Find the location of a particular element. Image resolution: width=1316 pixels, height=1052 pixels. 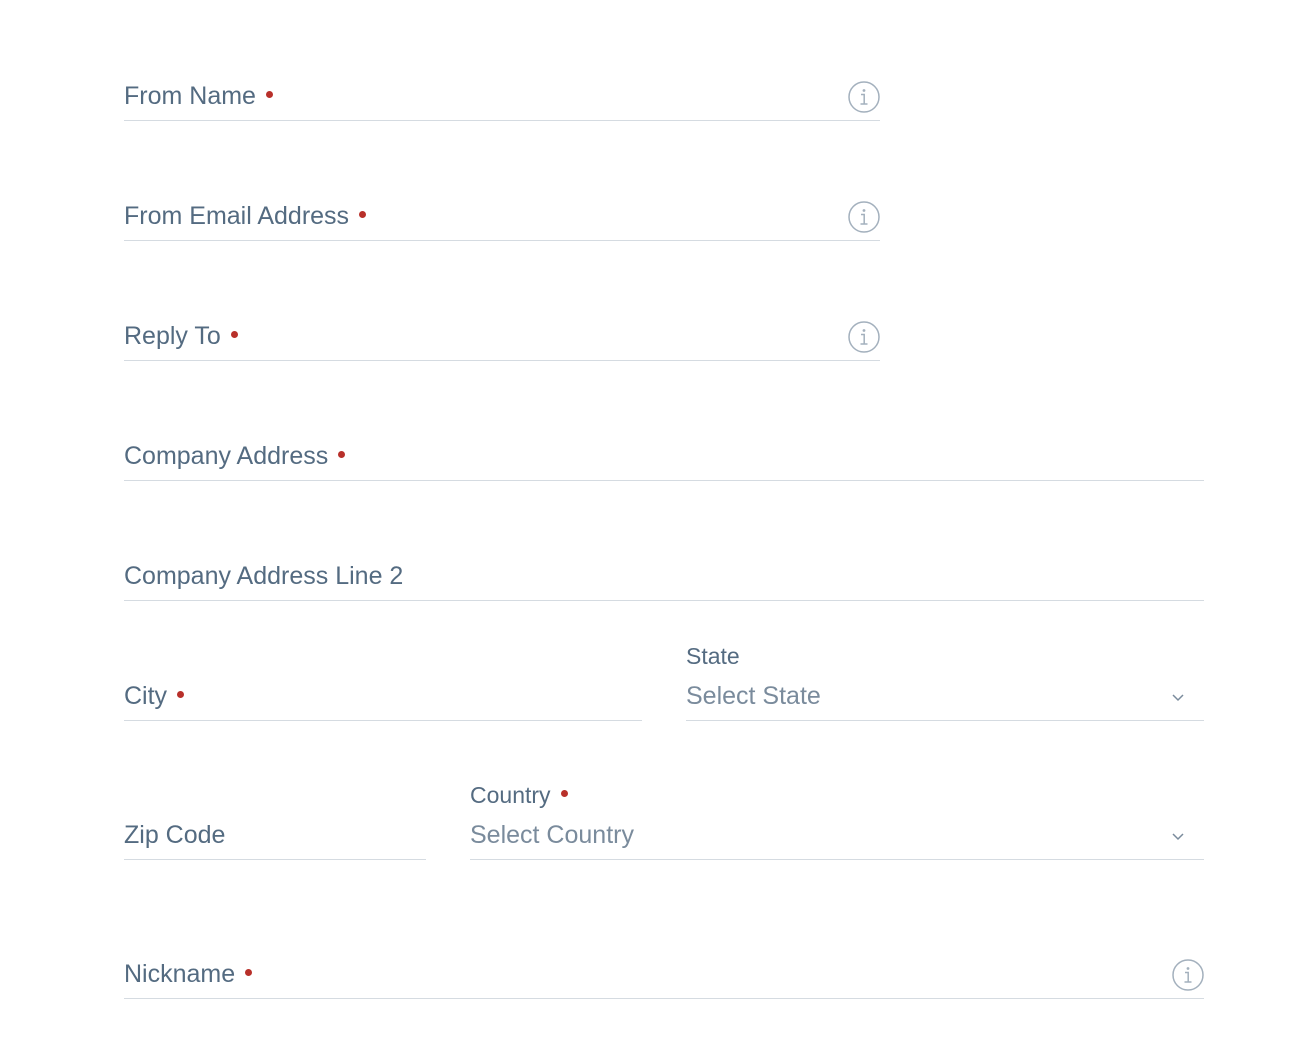

state-select: Select State is located at coordinates (945, 701).